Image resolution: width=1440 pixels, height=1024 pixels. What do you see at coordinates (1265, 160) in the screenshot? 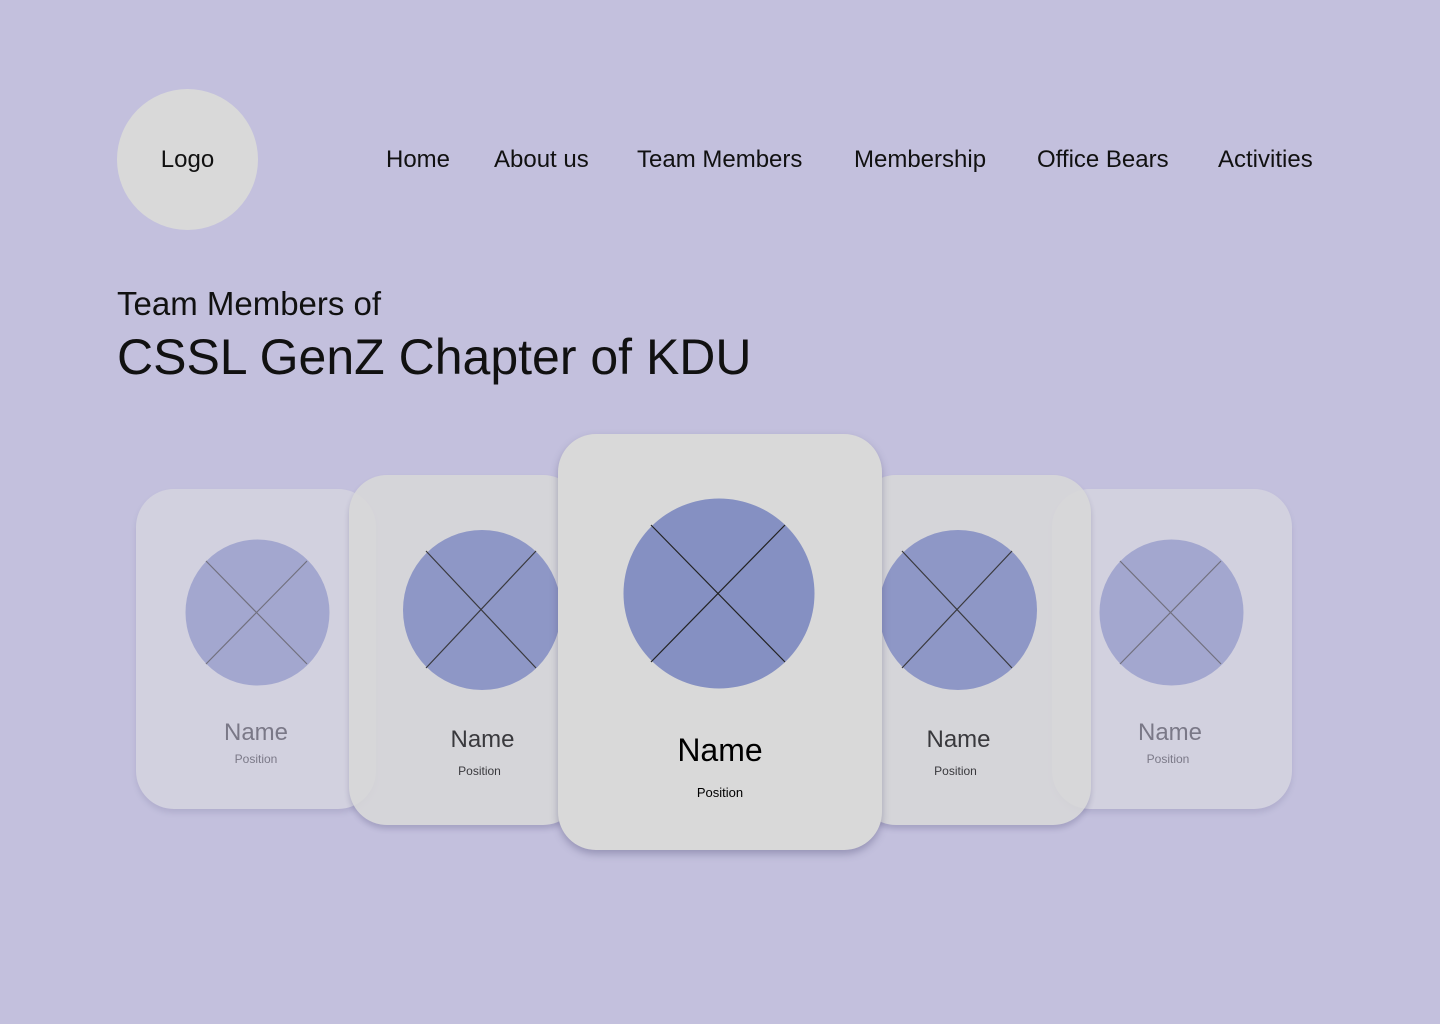
I see `nav-activities: Activities` at bounding box center [1265, 160].